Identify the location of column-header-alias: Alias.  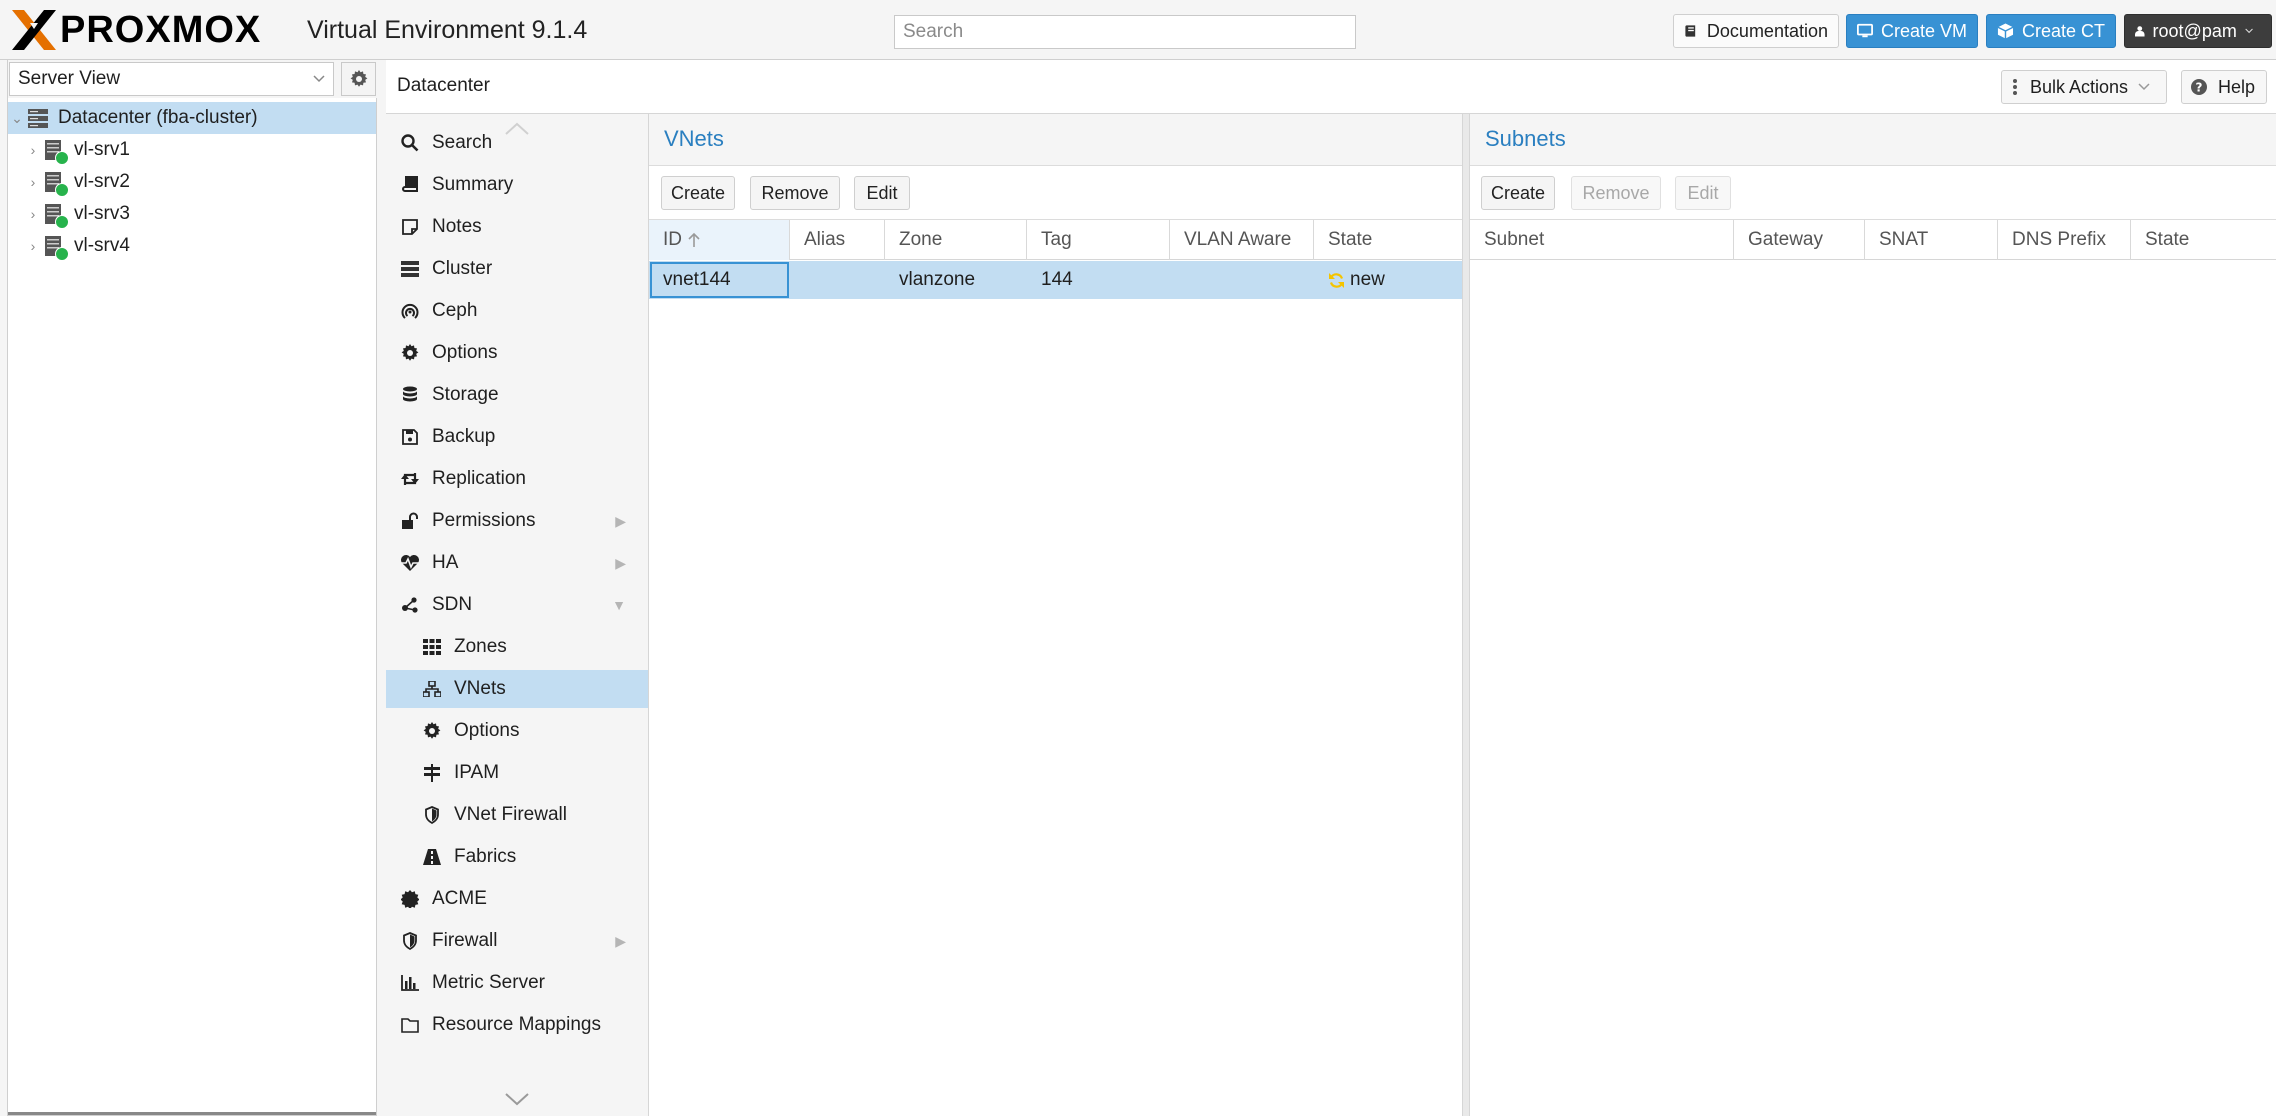
(837, 240).